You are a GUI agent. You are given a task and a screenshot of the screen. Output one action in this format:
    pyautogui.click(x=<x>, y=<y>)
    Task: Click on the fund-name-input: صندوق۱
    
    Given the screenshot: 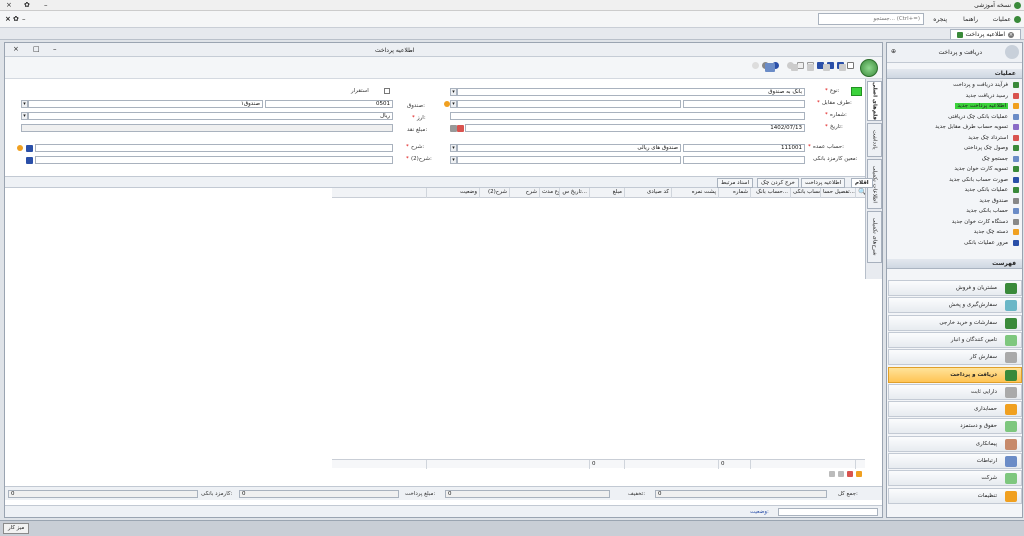 What is the action you would take?
    pyautogui.click(x=145, y=104)
    